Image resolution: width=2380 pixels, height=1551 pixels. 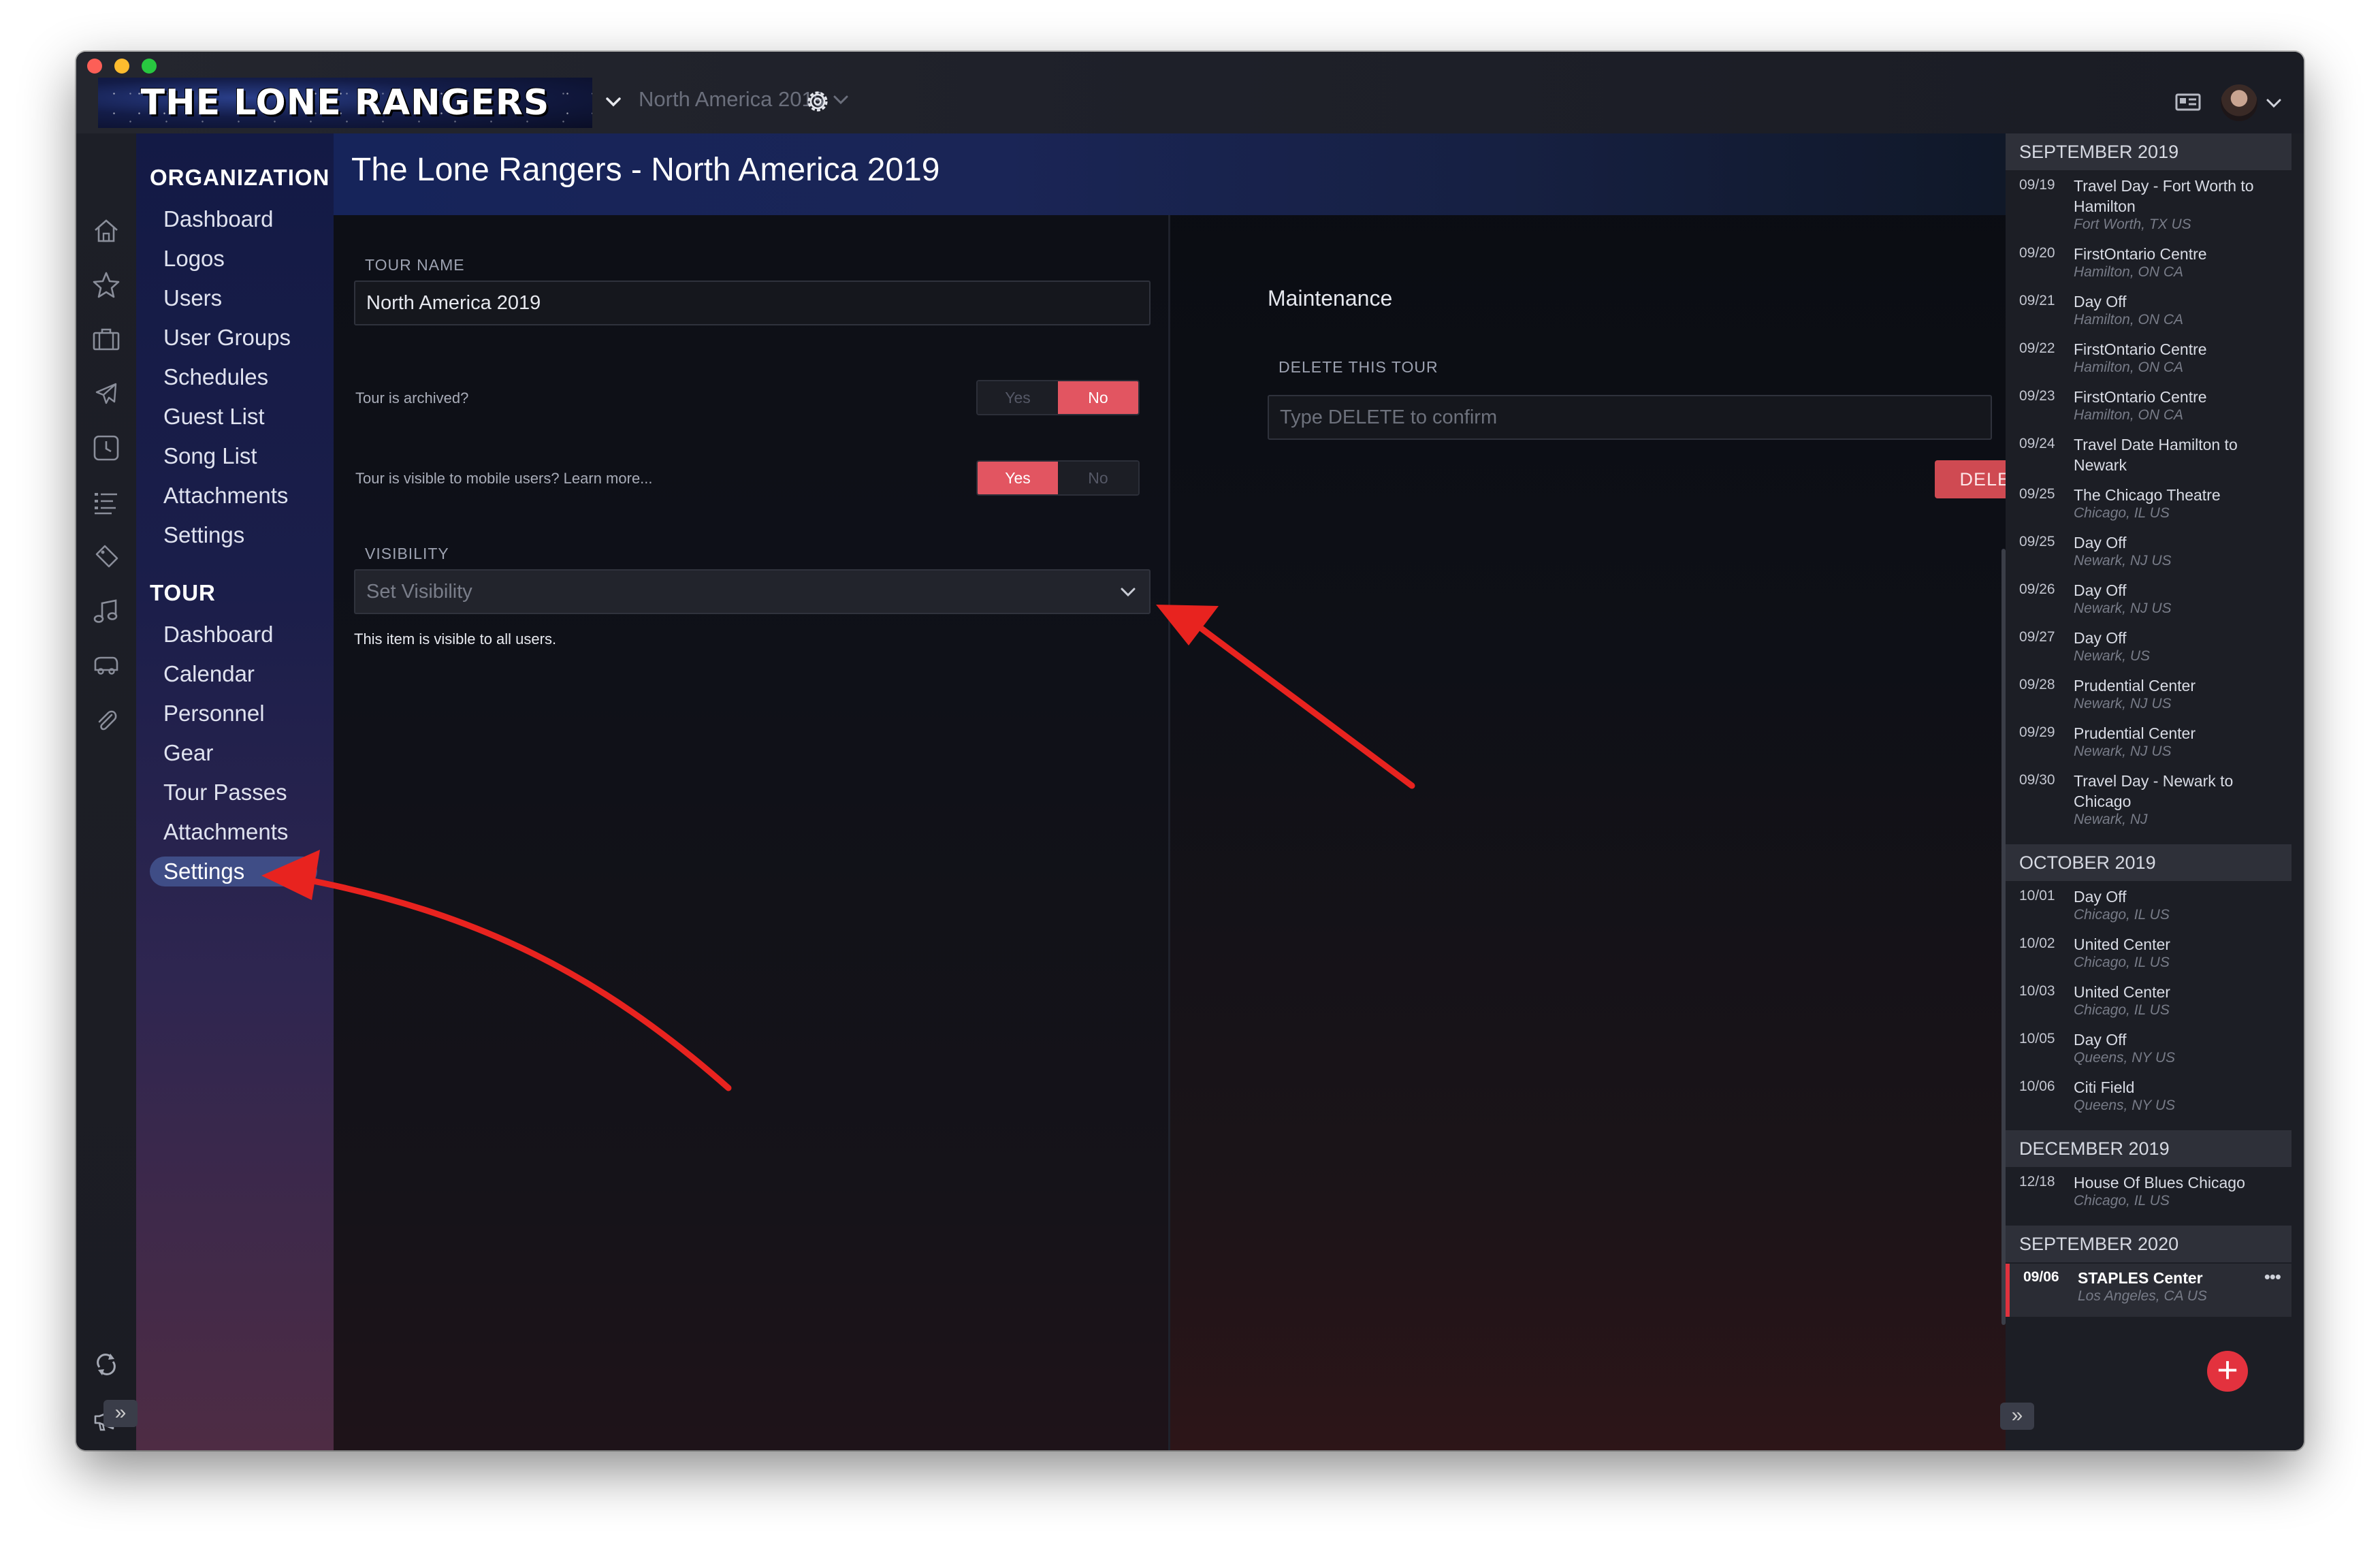 What do you see at coordinates (121, 66) in the screenshot?
I see `minimize-window-button` at bounding box center [121, 66].